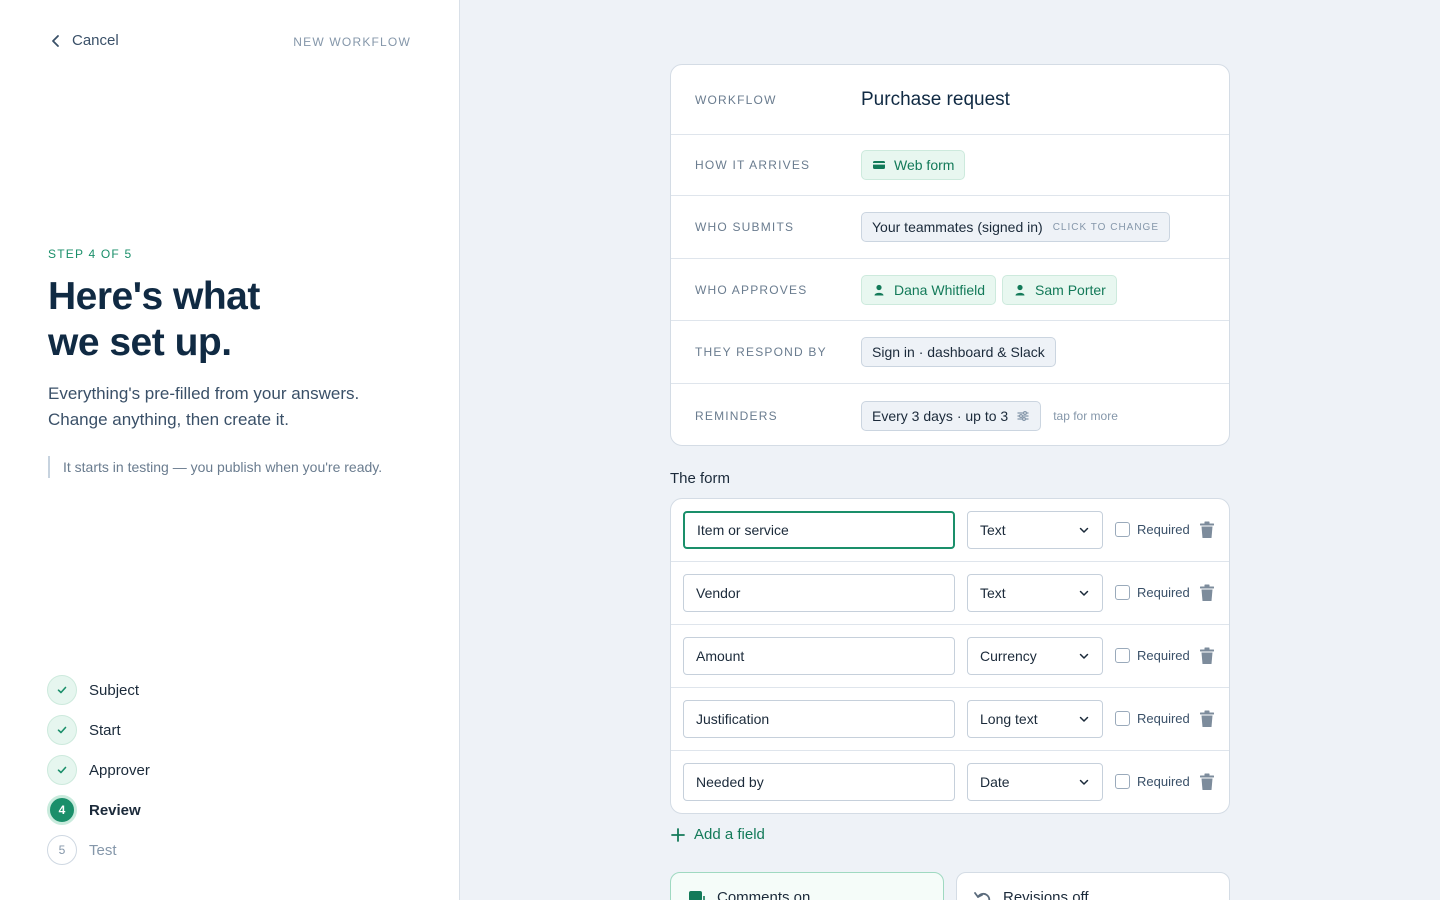  What do you see at coordinates (924, 165) in the screenshot?
I see `arrives-value: Web form` at bounding box center [924, 165].